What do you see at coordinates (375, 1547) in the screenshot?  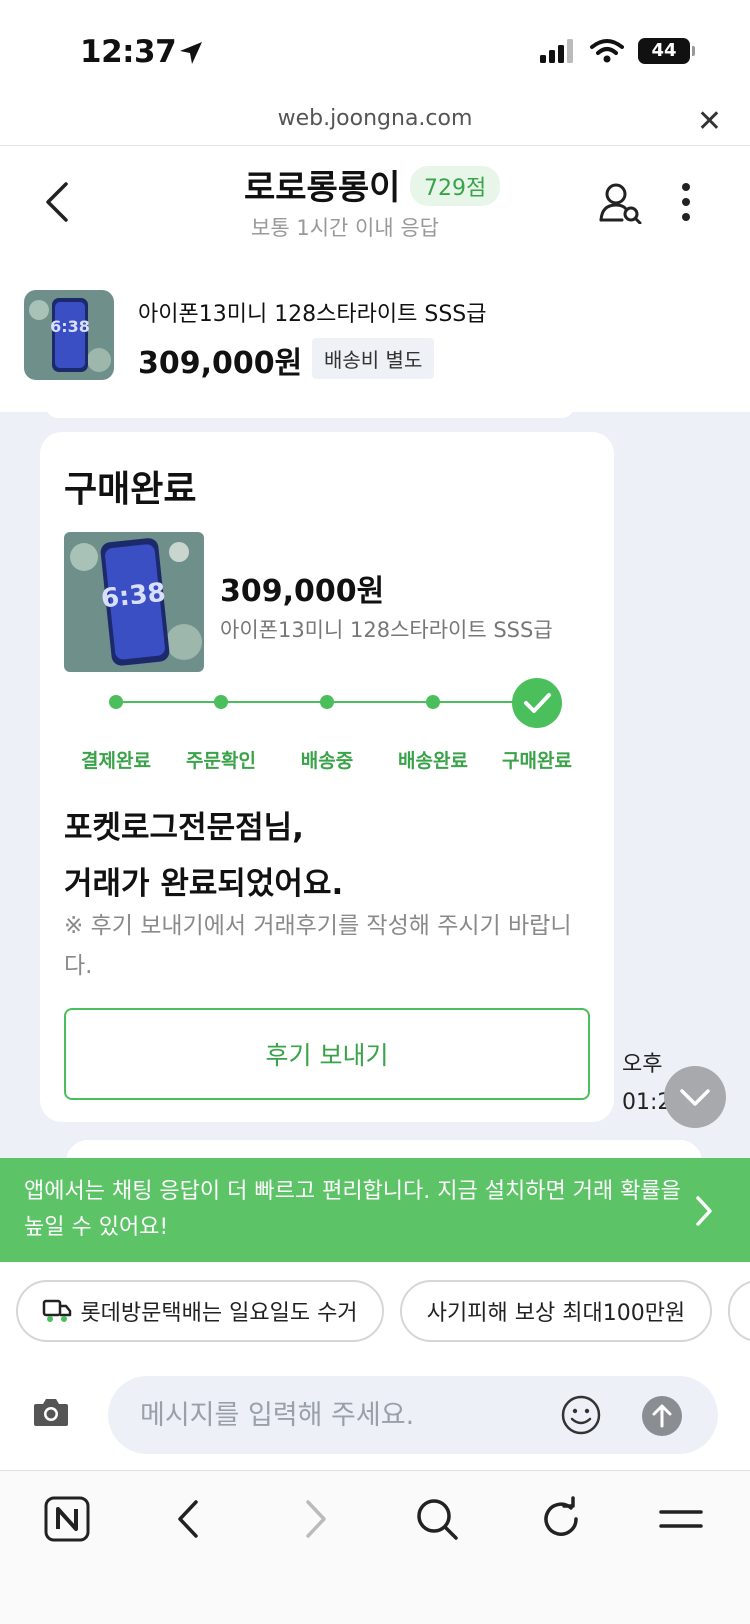 I see `browser-toolbar` at bounding box center [375, 1547].